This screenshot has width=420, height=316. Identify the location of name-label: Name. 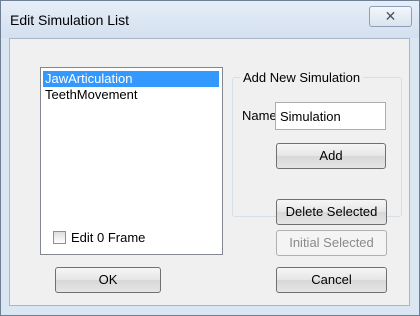
(259, 115).